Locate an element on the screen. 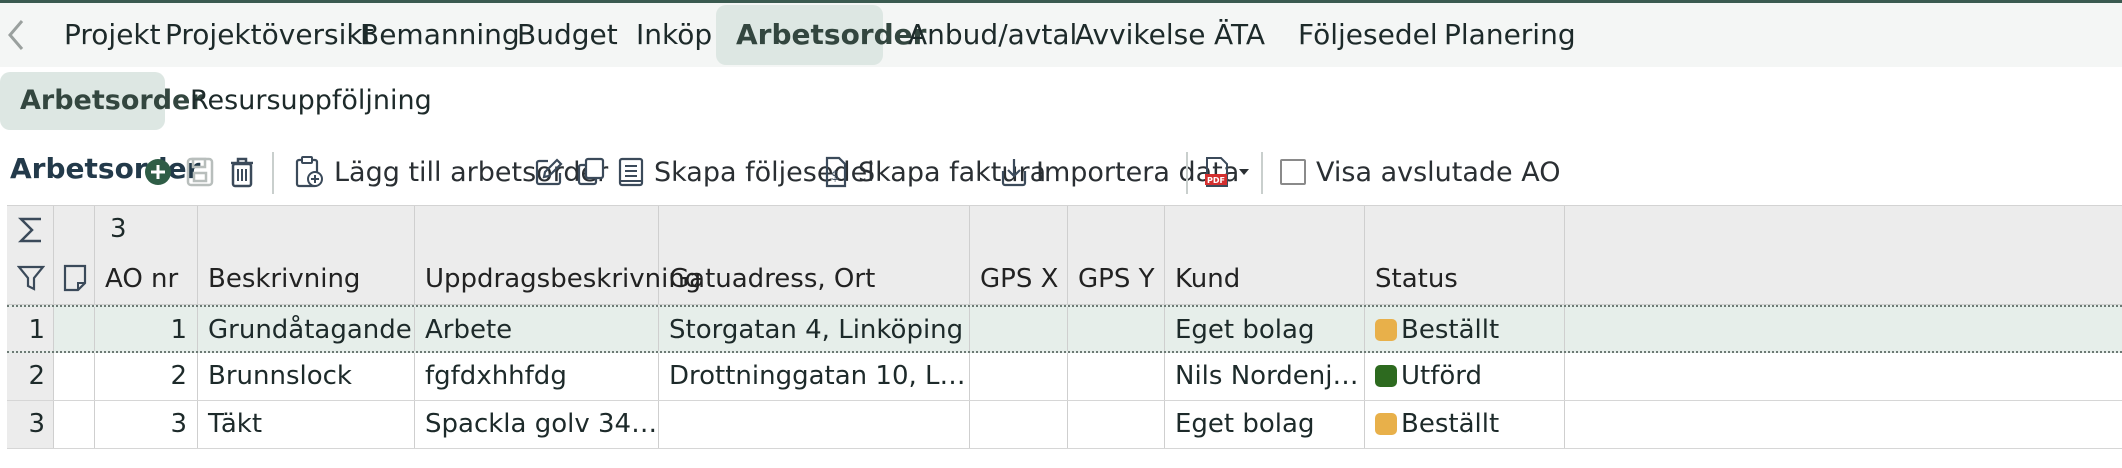 This screenshot has width=2122, height=468. gatuadress-cell is located at coordinates (814, 424).